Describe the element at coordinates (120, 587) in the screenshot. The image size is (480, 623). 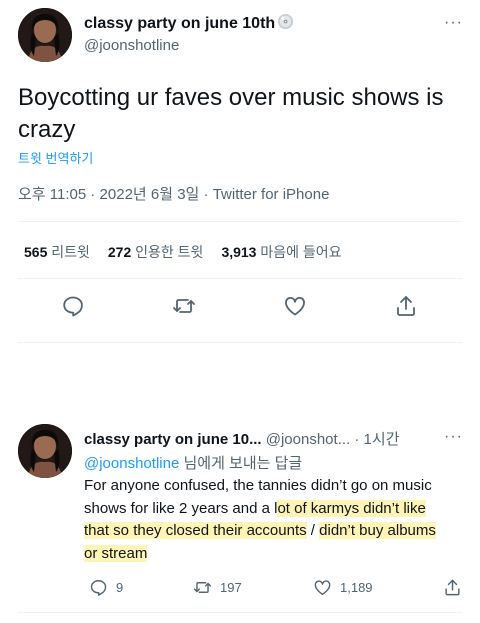
I see `reply-count: 9` at that location.